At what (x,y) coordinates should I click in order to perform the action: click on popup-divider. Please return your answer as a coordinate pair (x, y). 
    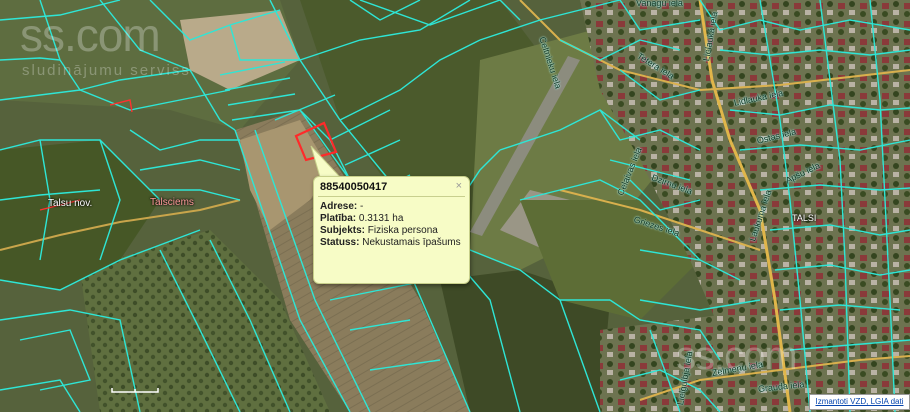
    Looking at the image, I should click on (391, 196).